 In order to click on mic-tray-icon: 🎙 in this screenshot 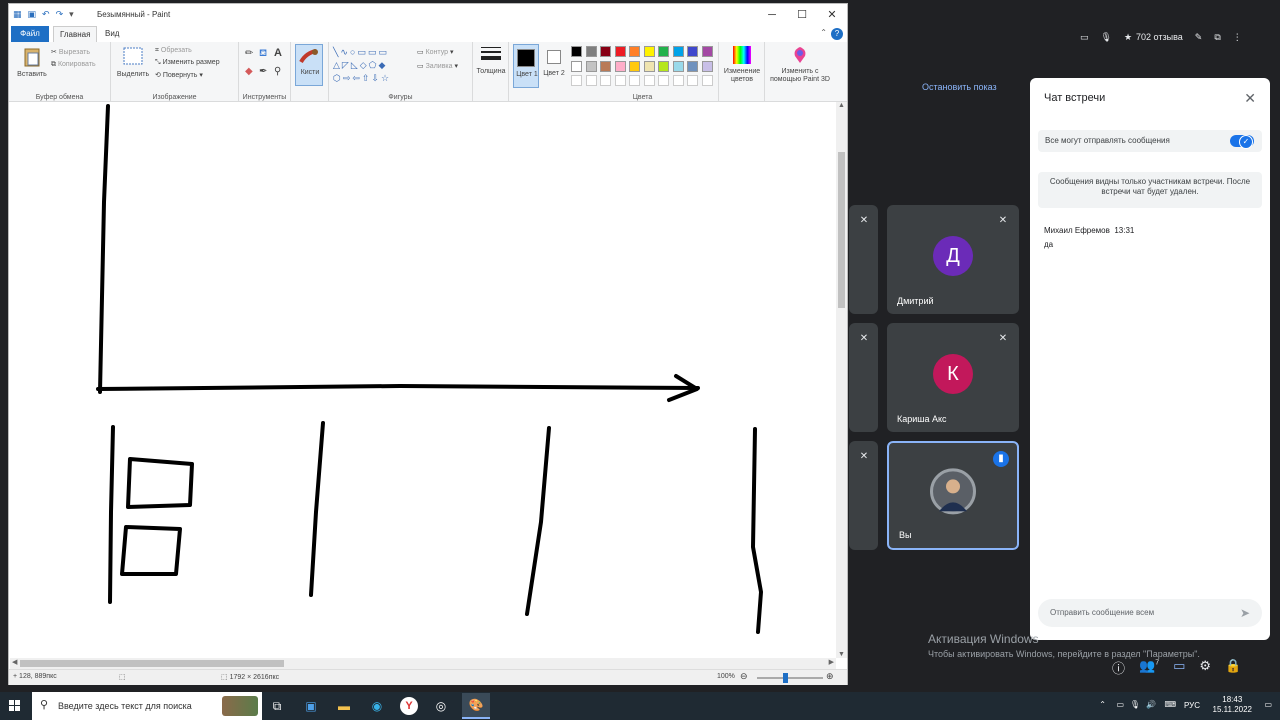, I will do `click(1135, 704)`.